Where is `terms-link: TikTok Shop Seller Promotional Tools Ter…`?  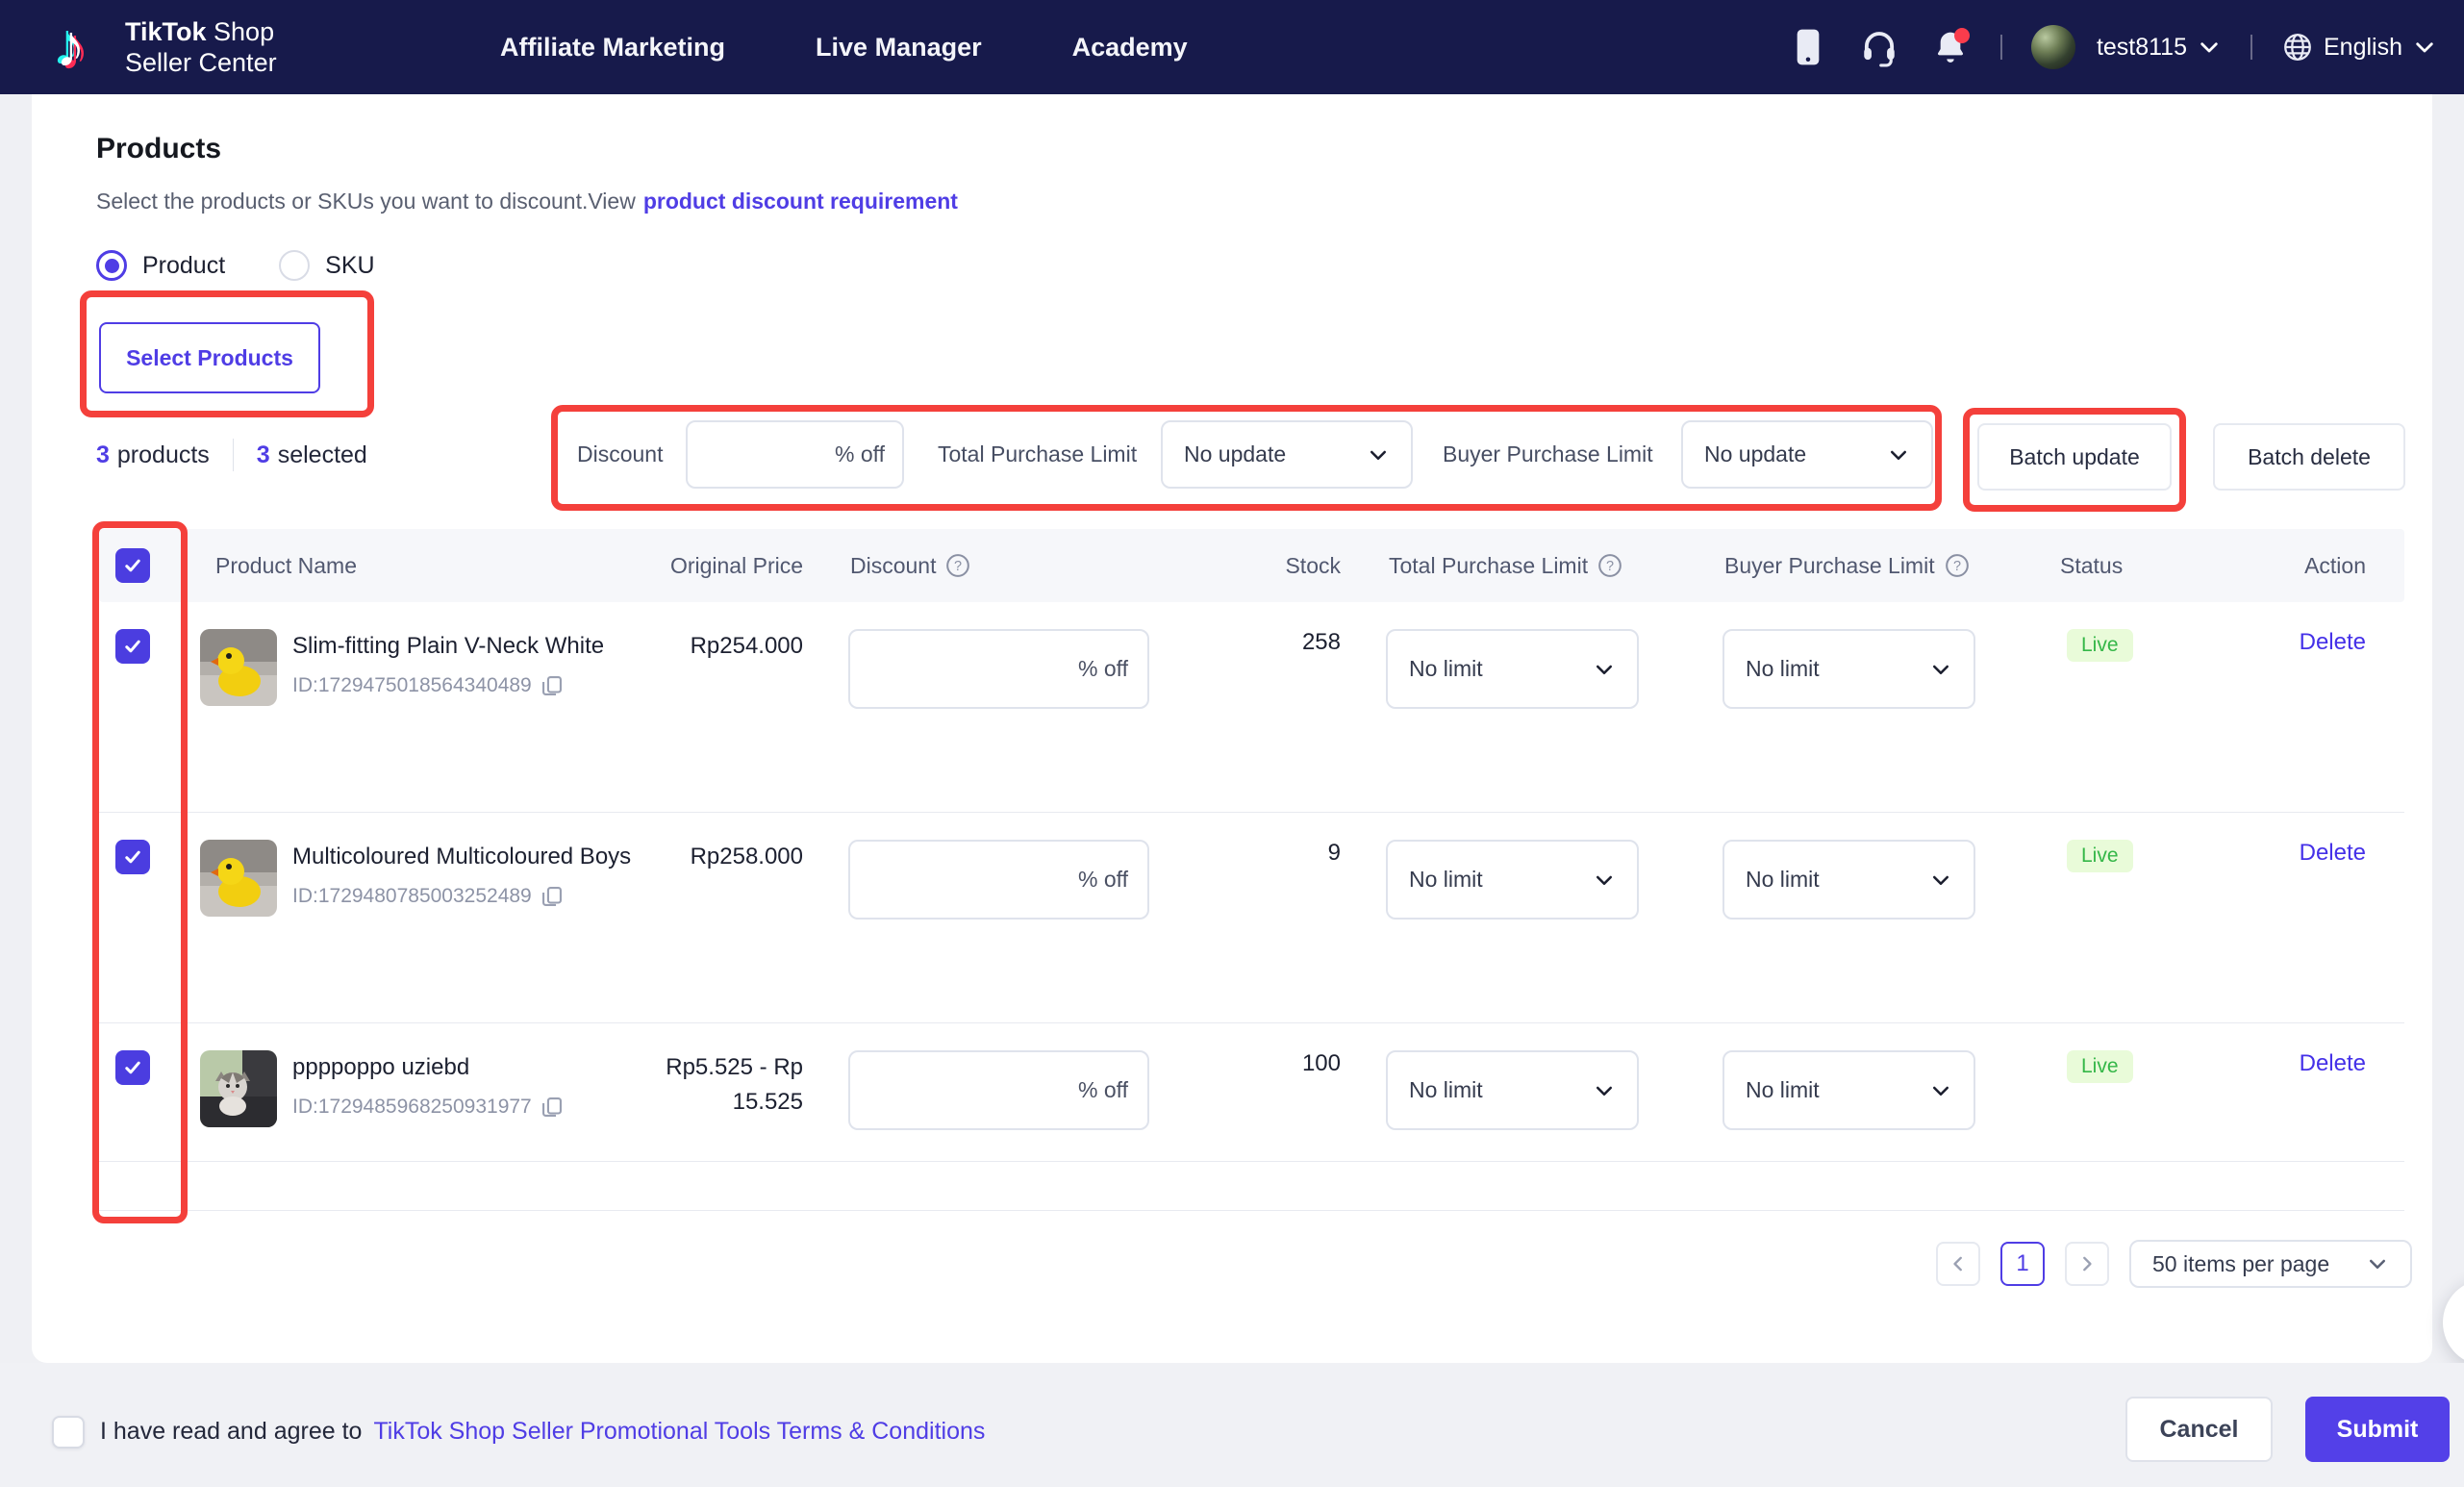 terms-link: TikTok Shop Seller Promotional Tools Ter… is located at coordinates (679, 1432).